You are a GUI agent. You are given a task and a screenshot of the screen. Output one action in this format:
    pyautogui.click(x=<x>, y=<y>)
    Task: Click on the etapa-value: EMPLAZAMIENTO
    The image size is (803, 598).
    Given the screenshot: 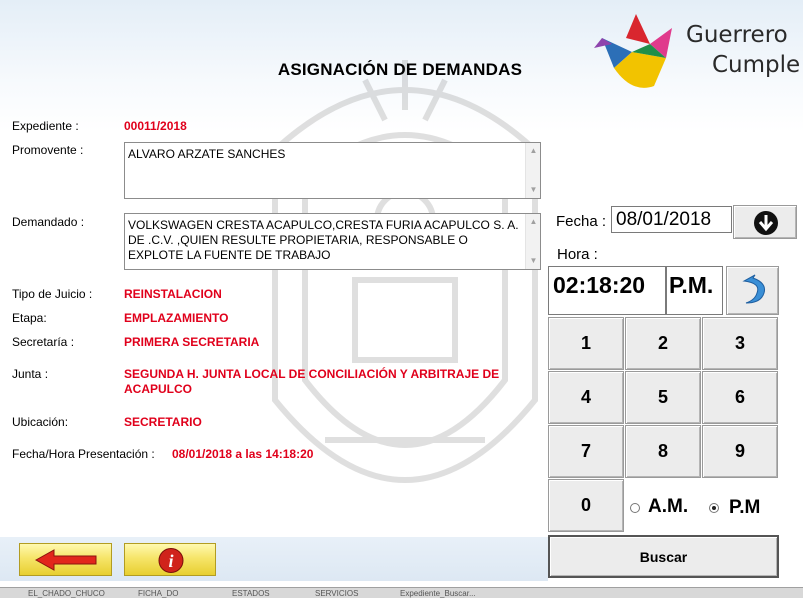 What is the action you would take?
    pyautogui.click(x=176, y=318)
    